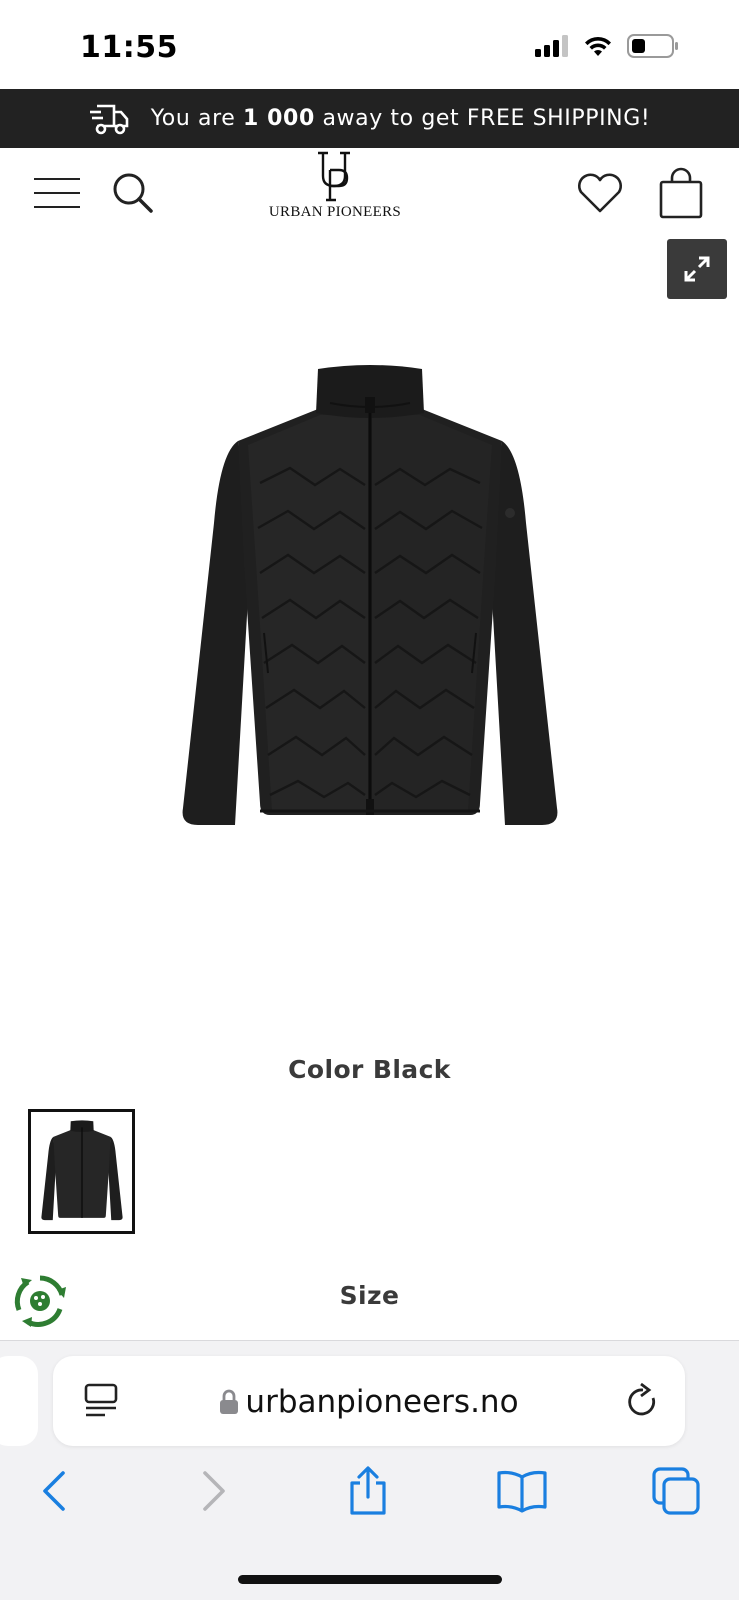 Image resolution: width=739 pixels, height=1600 pixels. What do you see at coordinates (370, 1579) in the screenshot?
I see `home-indicator` at bounding box center [370, 1579].